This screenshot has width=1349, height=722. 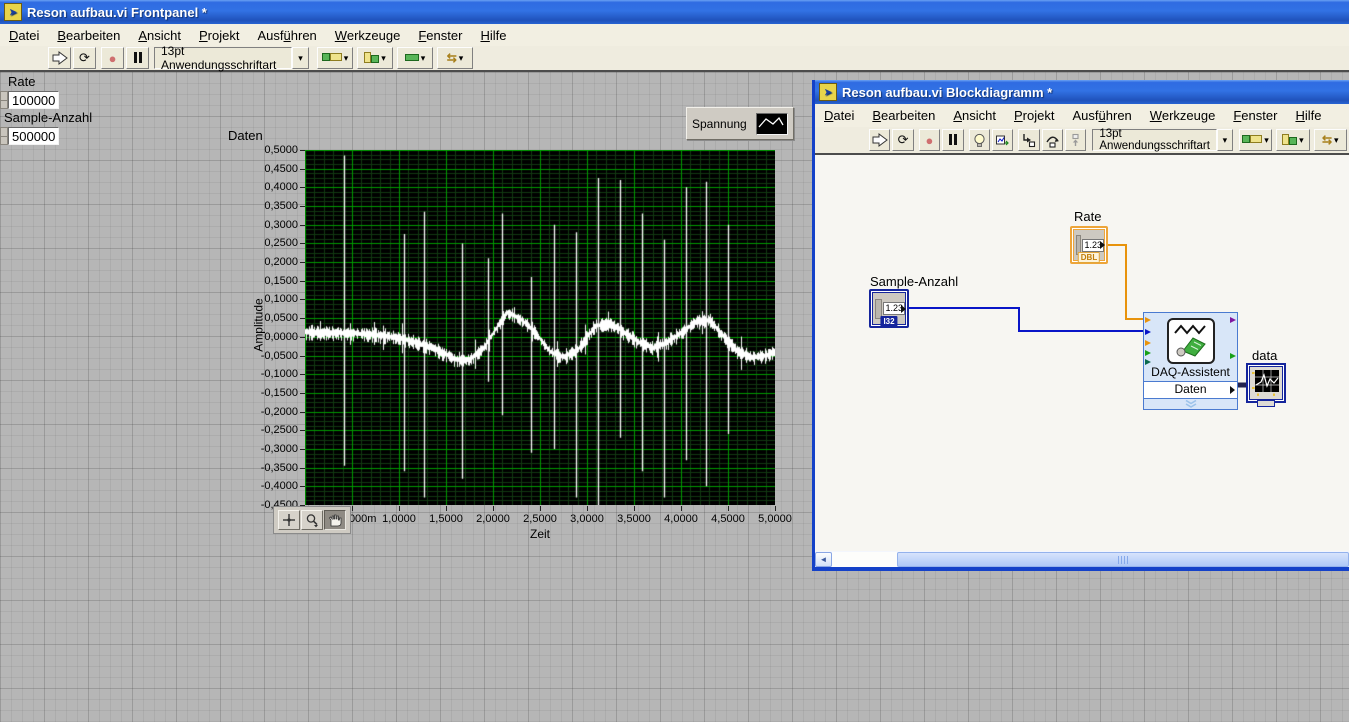 I want to click on step-out-icon, so click(x=1075, y=139).